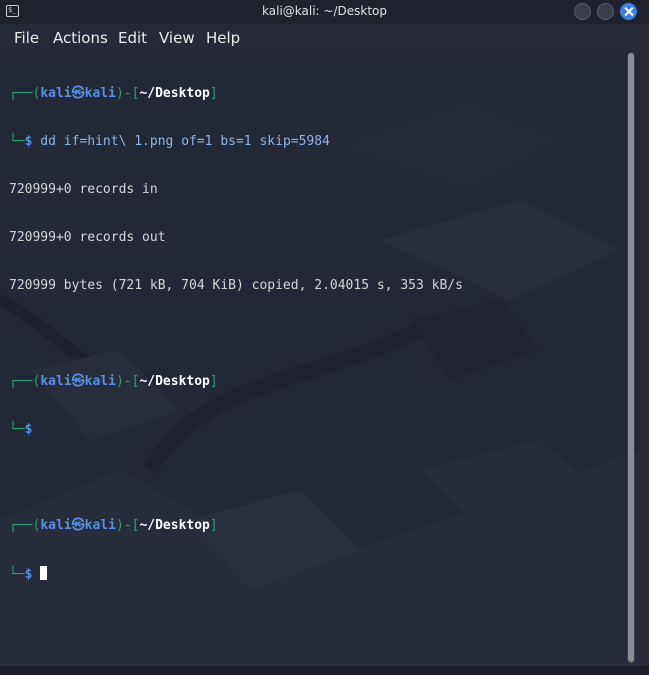 This screenshot has height=675, width=649. Describe the element at coordinates (628, 11) in the screenshot. I see `close-button` at that location.